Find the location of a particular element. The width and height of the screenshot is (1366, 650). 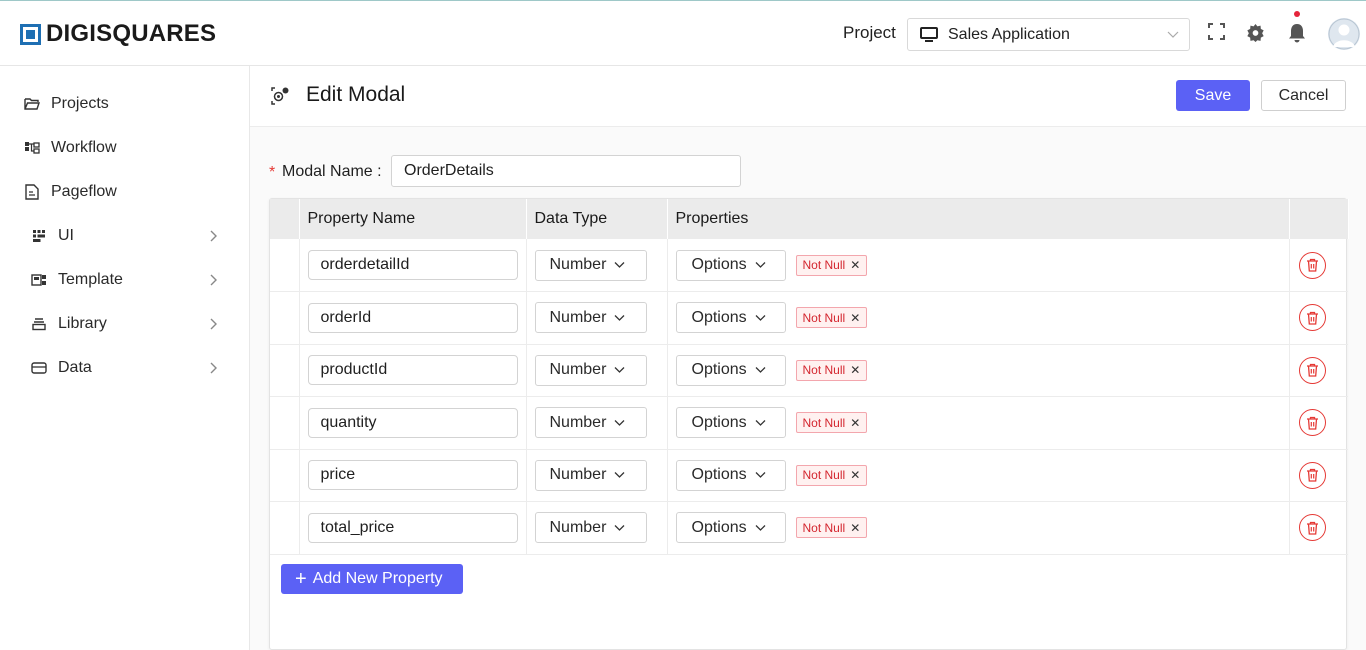

required-indicator: * is located at coordinates (272, 172).